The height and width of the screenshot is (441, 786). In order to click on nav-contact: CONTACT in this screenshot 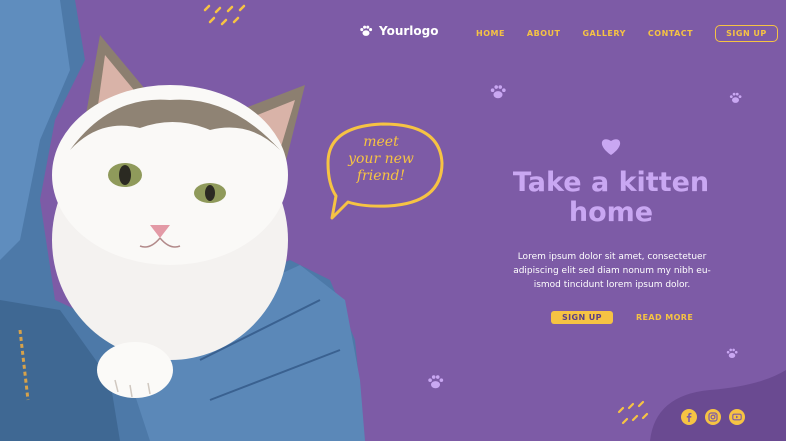, I will do `click(670, 33)`.